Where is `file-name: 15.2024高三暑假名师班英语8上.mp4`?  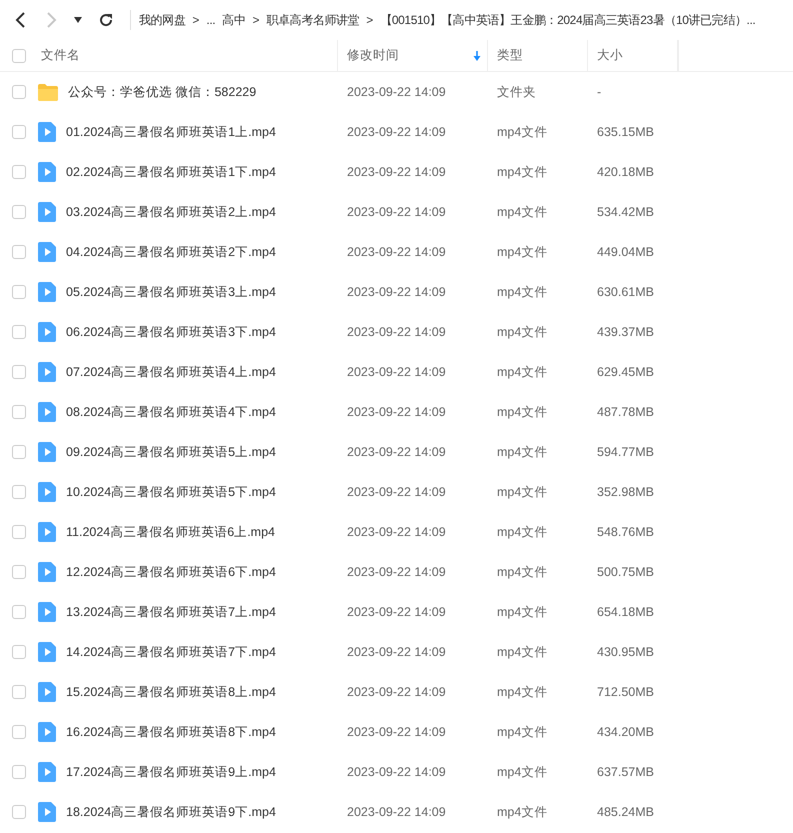 file-name: 15.2024高三暑假名师班英语8上.mp4 is located at coordinates (171, 692).